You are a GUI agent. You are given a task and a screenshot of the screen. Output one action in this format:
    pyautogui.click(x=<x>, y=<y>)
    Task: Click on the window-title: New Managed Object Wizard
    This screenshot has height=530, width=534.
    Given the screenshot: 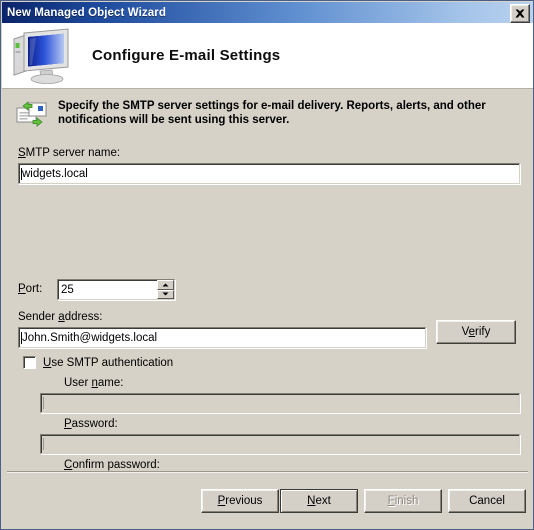 What is the action you would take?
    pyautogui.click(x=86, y=12)
    